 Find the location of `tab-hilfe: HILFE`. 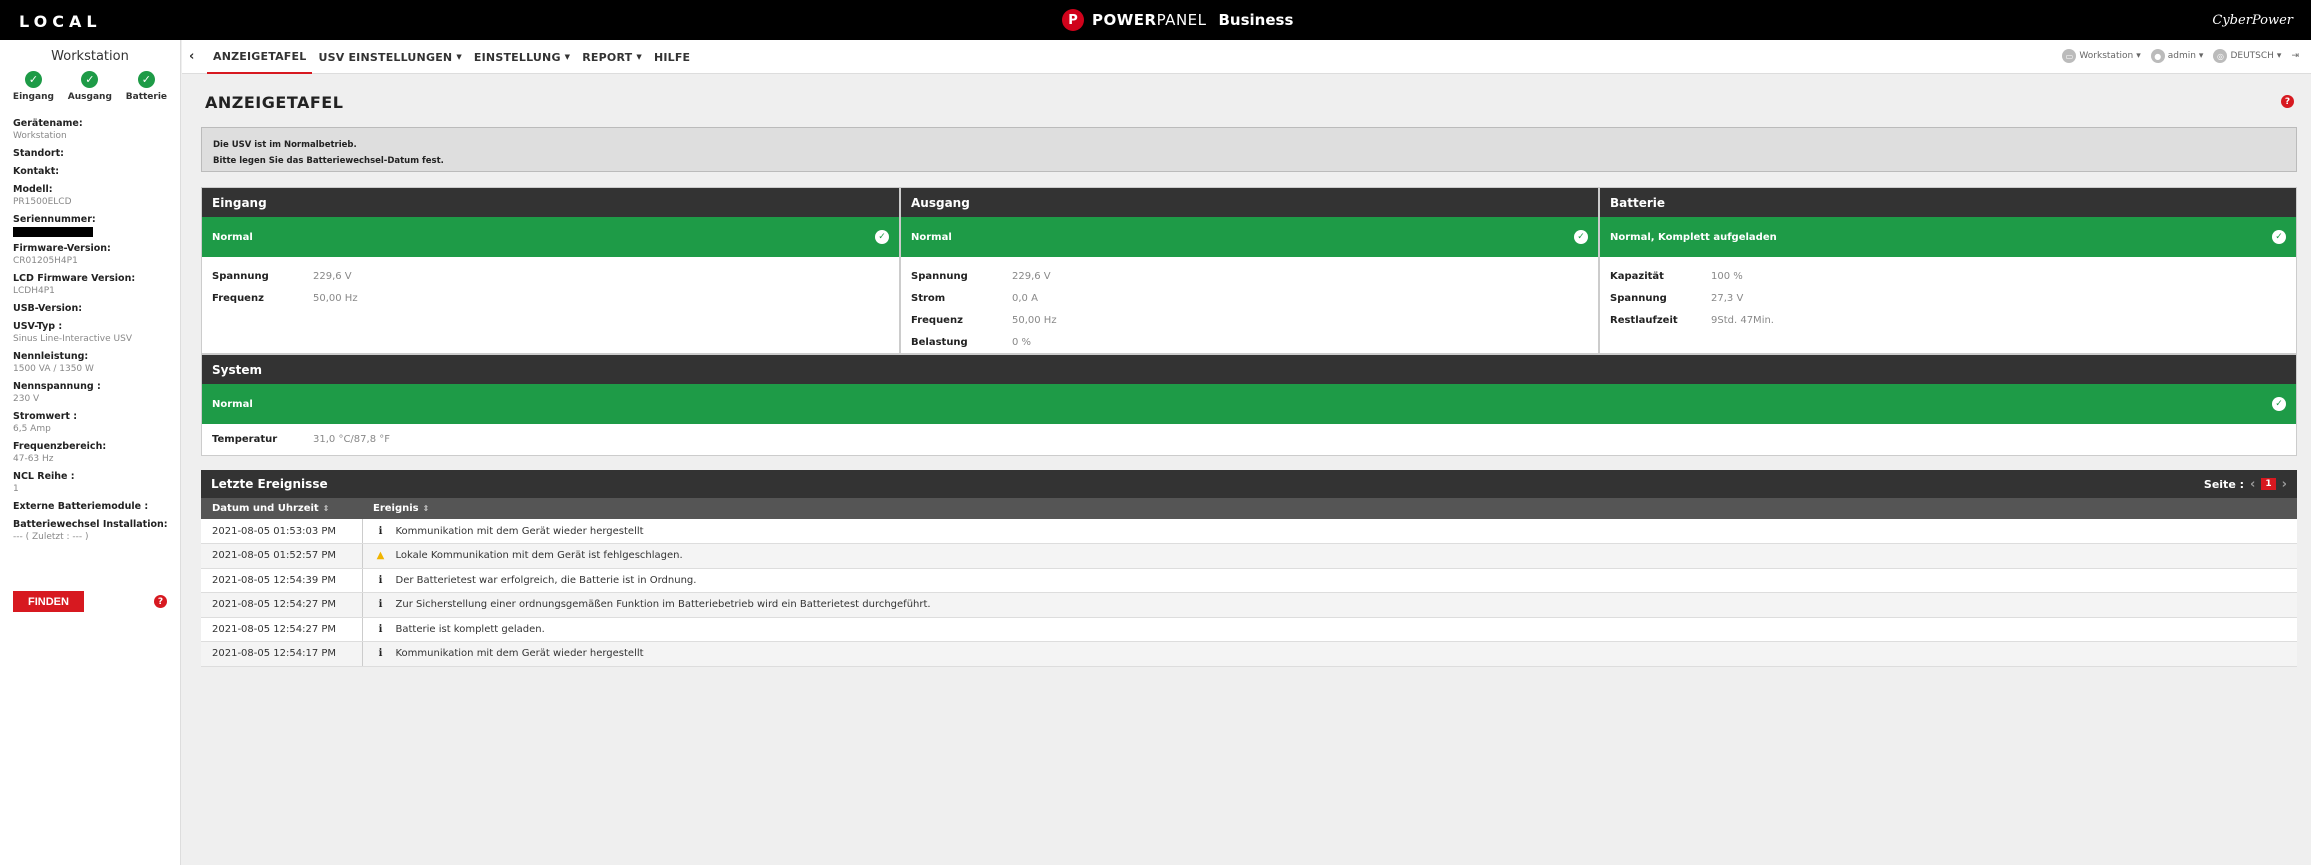

tab-hilfe: HILFE is located at coordinates (672, 57).